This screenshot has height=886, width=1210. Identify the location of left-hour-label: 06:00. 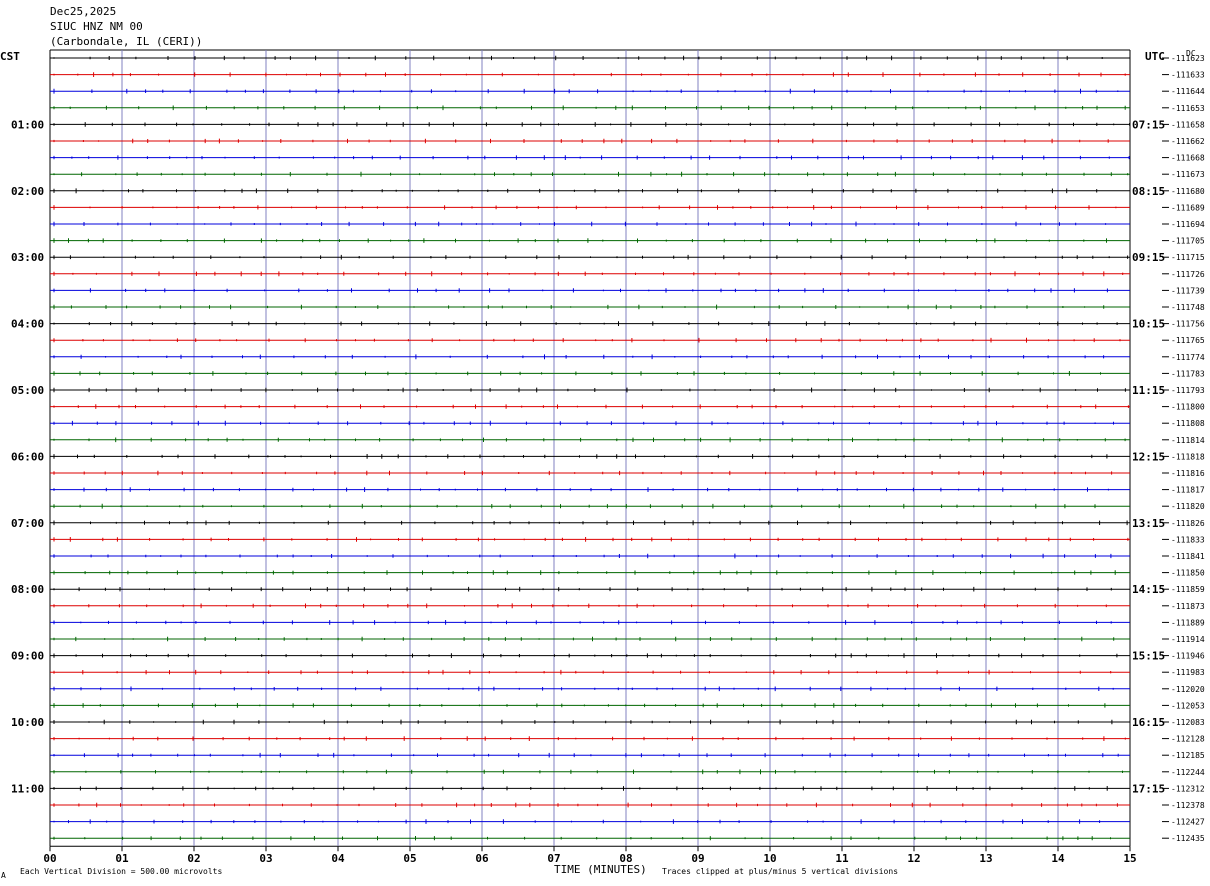
(27, 456).